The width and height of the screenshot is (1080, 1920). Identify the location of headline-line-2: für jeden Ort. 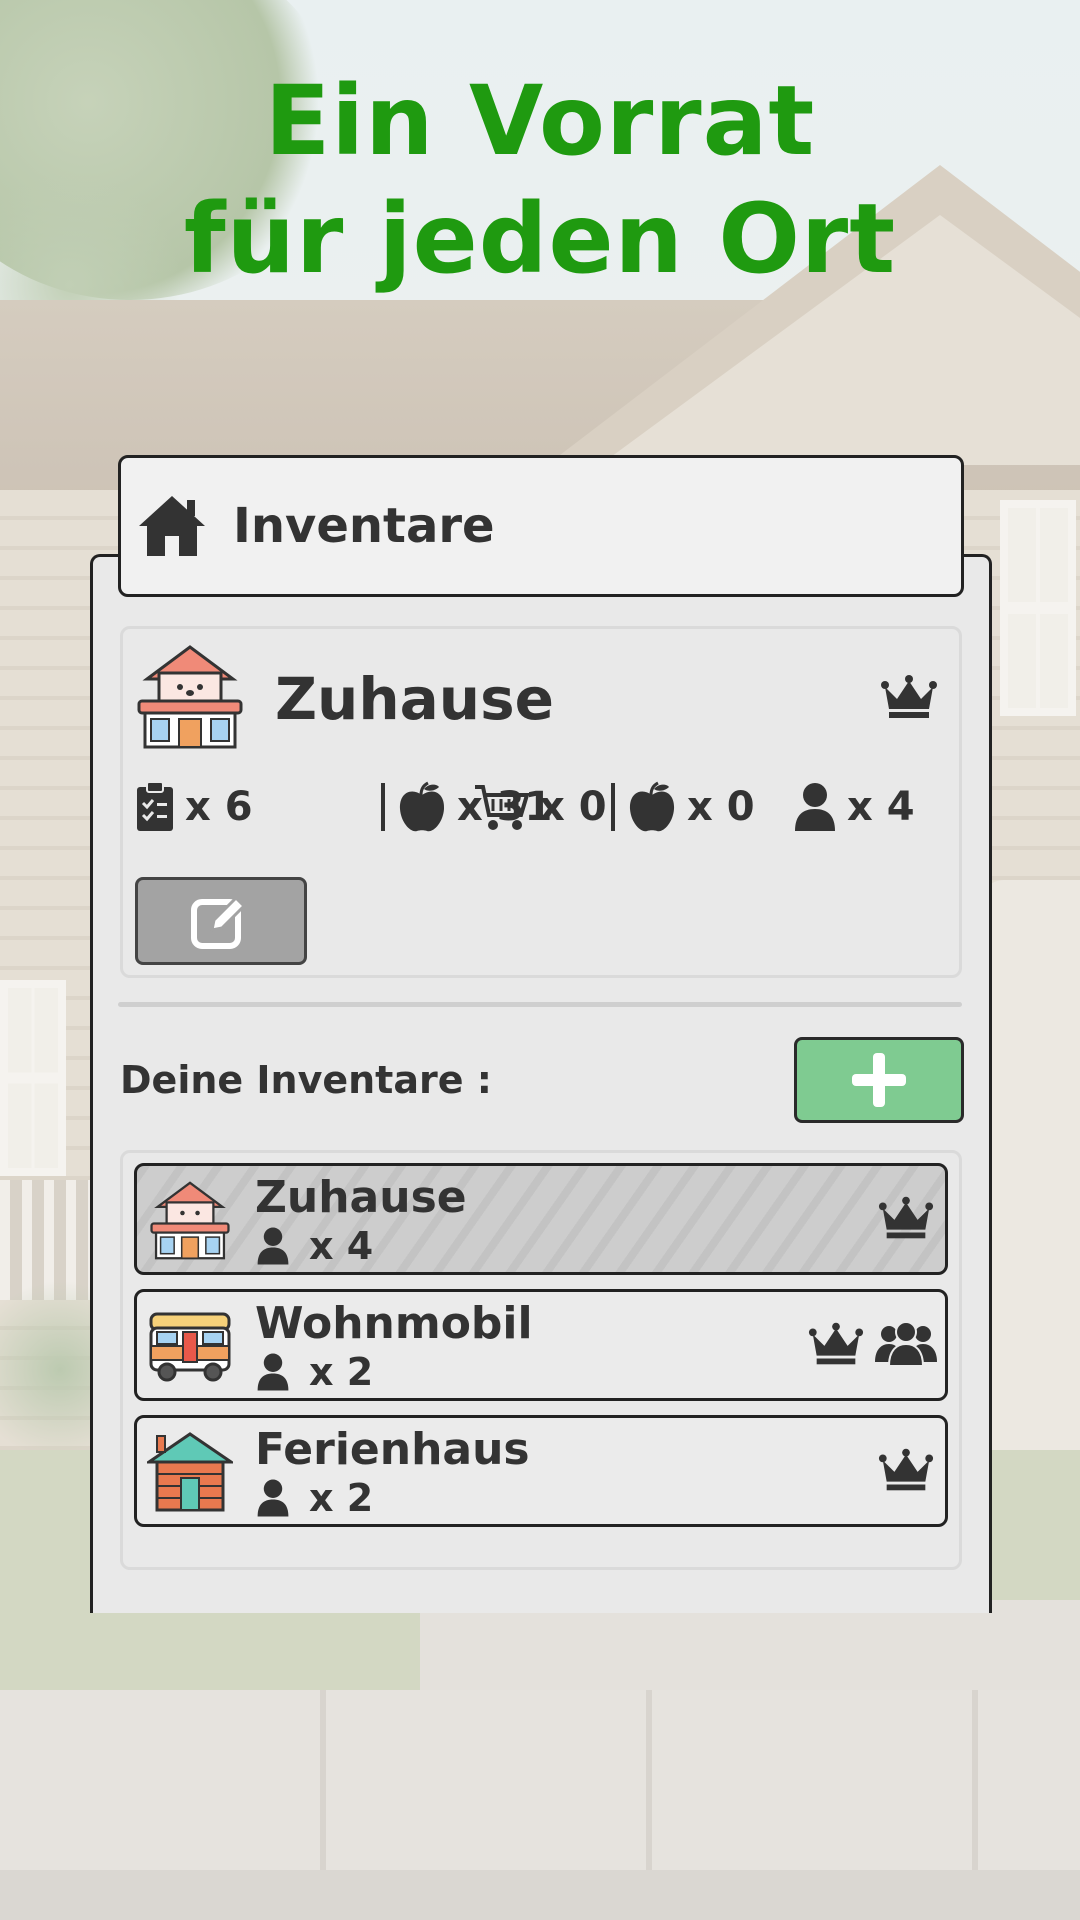
(540, 239).